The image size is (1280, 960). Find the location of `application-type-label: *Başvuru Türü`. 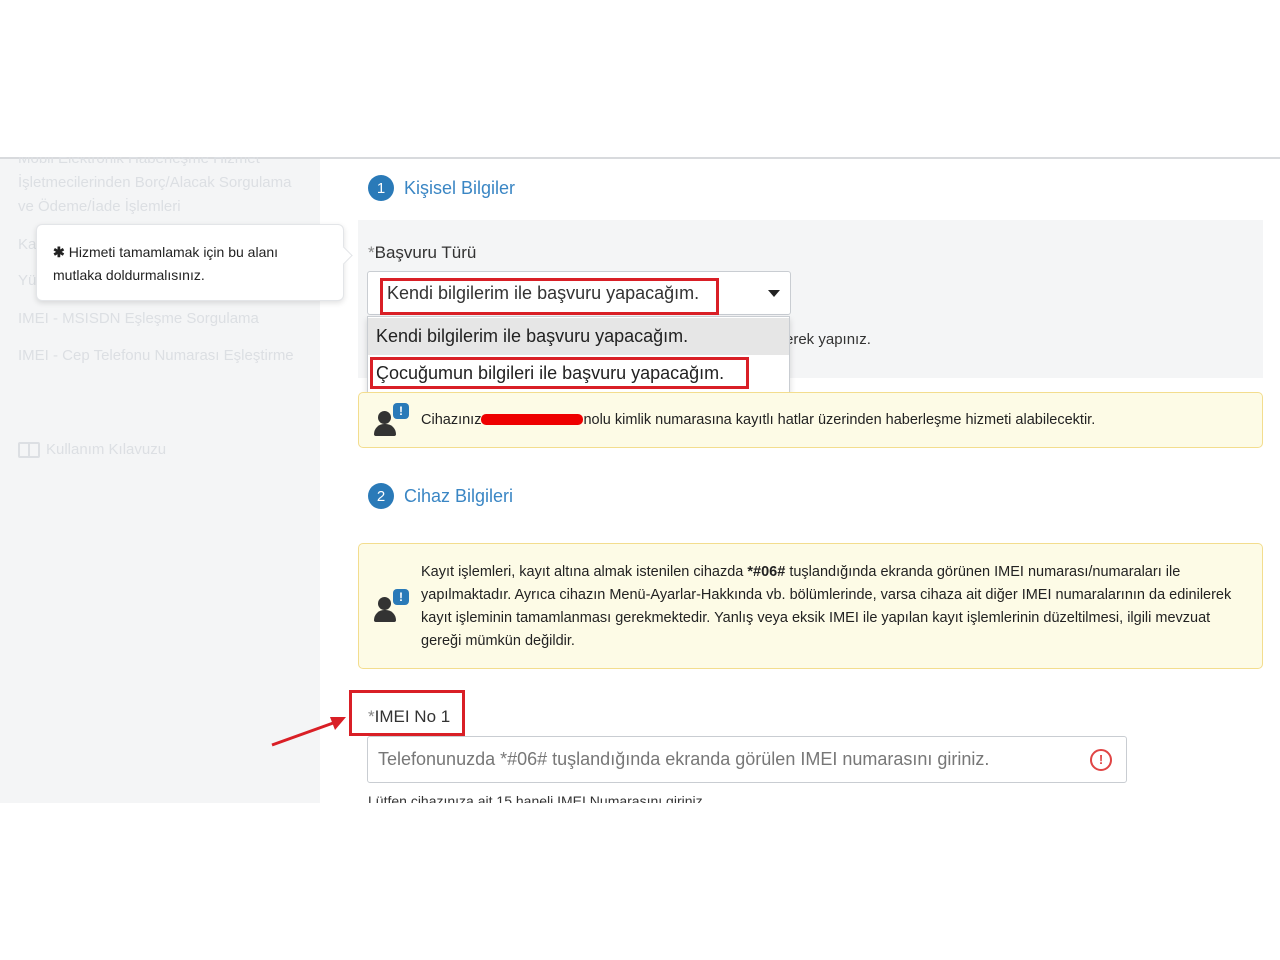

application-type-label: *Başvuru Türü is located at coordinates (422, 253).